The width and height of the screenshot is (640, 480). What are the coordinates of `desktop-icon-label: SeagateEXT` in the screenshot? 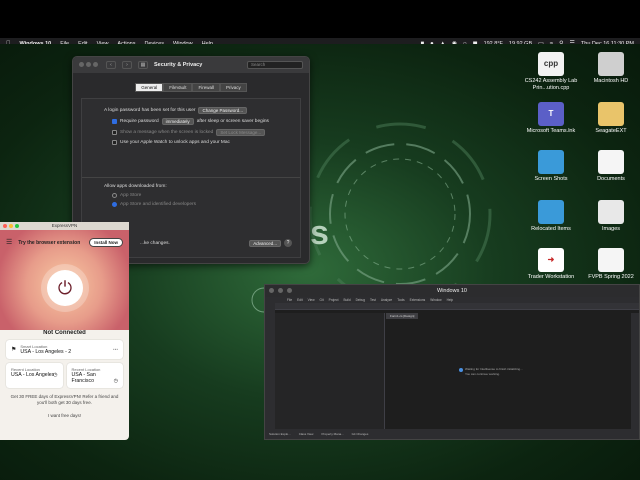 It's located at (611, 131).